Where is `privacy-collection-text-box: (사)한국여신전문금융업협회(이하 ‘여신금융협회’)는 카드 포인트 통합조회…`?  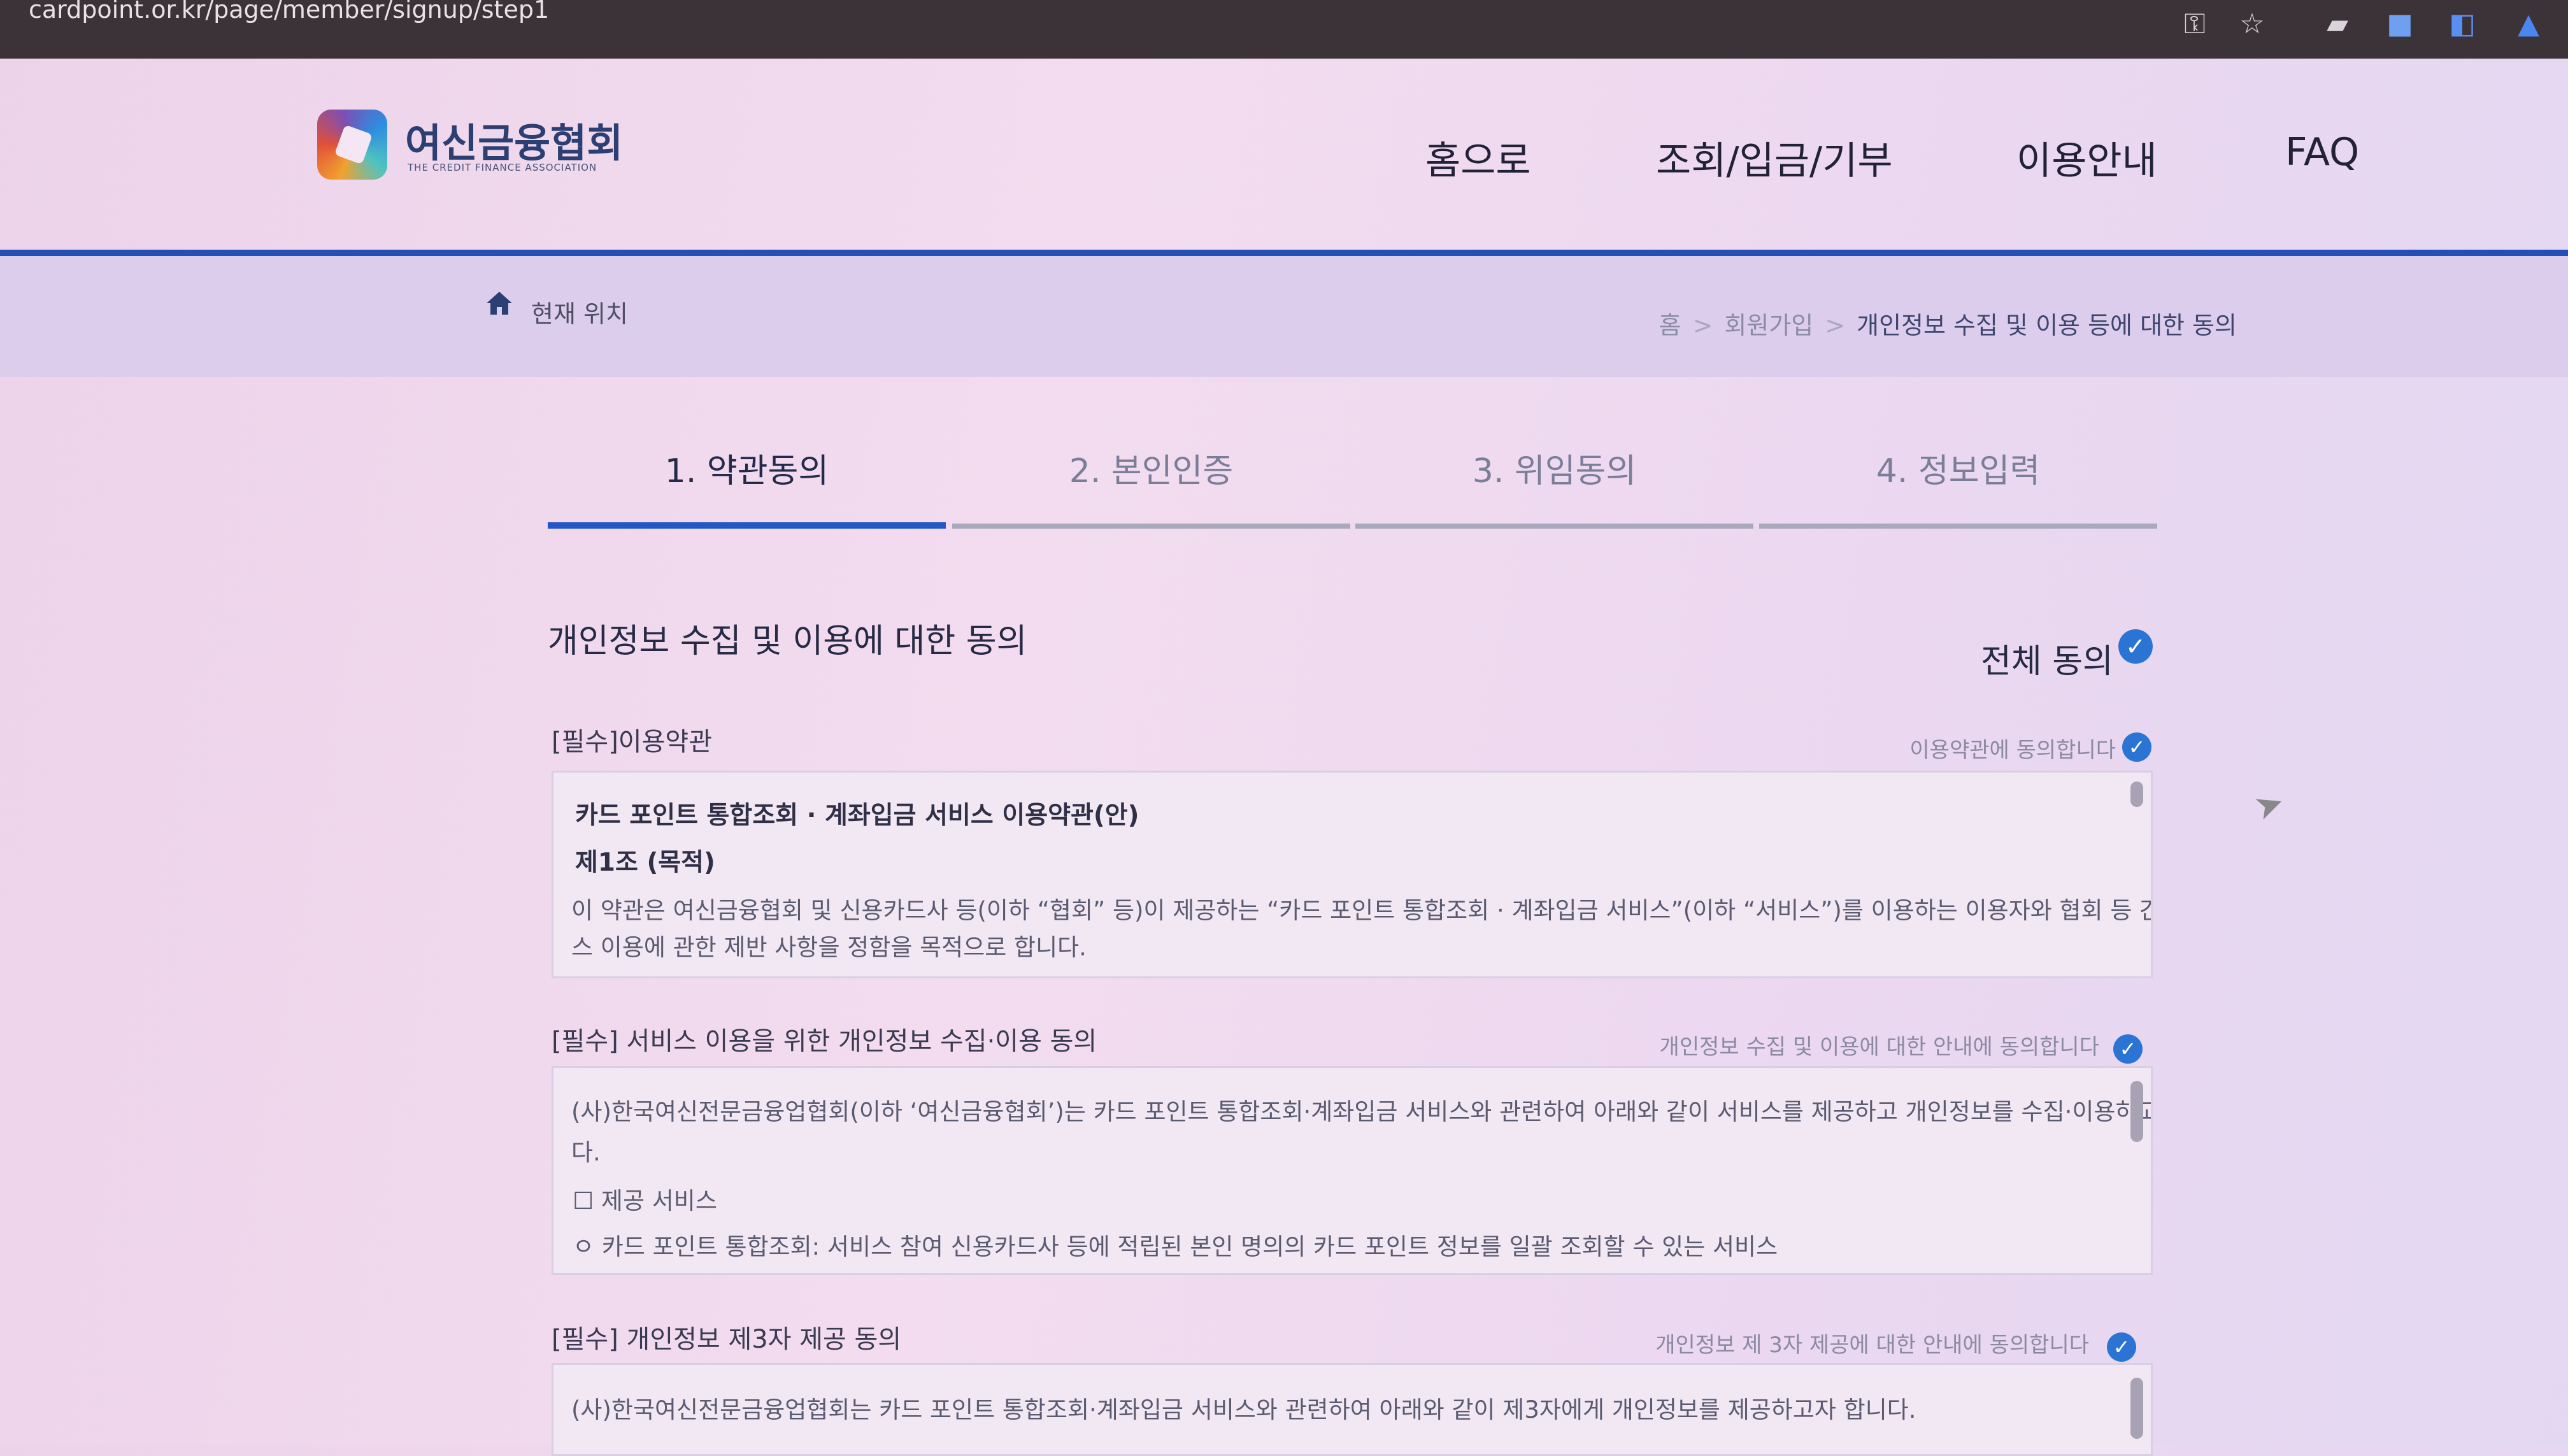
privacy-collection-text-box: (사)한국여신전문금융업협회(이하 ‘여신금융협회’)는 카드 포인트 통합조회… is located at coordinates (1352, 1170).